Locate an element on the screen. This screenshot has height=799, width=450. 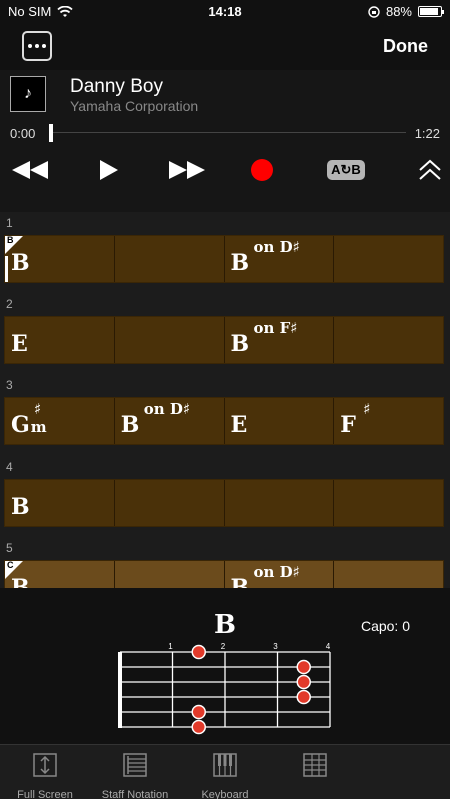
song-artist: Yamaha Corporation is located at coordinates (134, 106).